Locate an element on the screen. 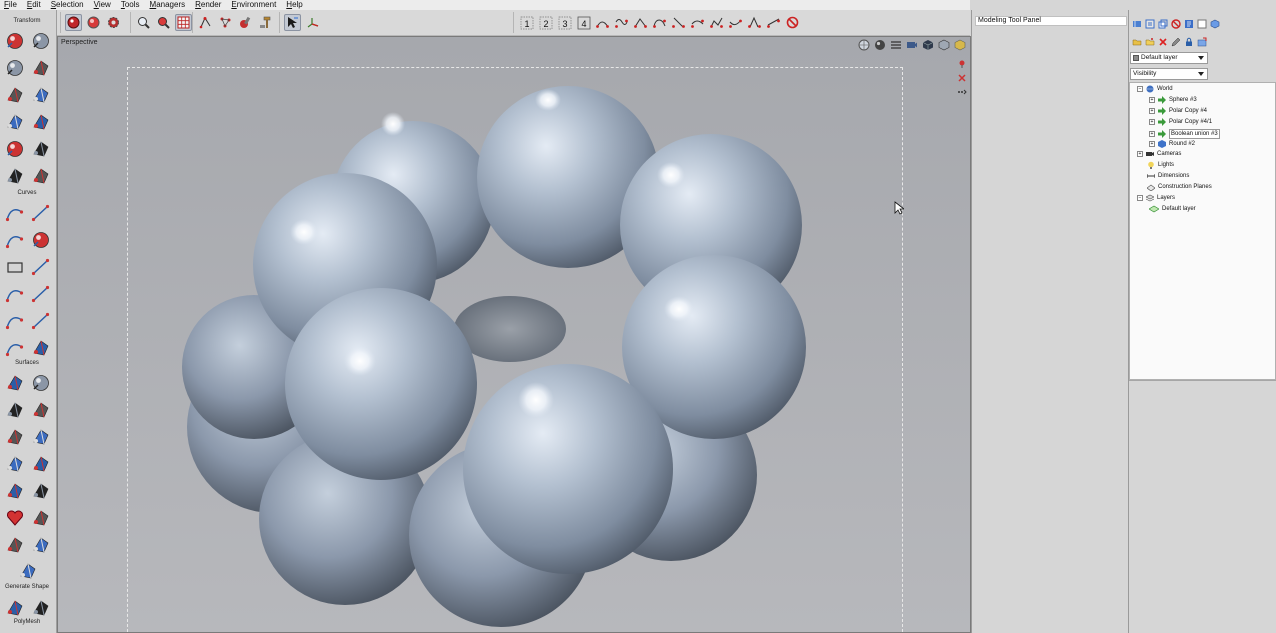  fillet-surface-tool is located at coordinates (15, 464).